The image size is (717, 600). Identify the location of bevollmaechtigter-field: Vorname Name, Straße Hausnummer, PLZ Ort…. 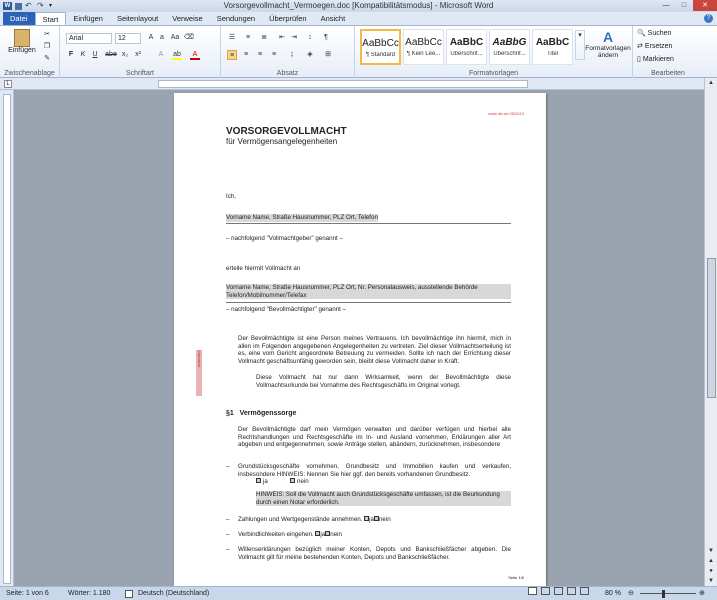
(368, 291).